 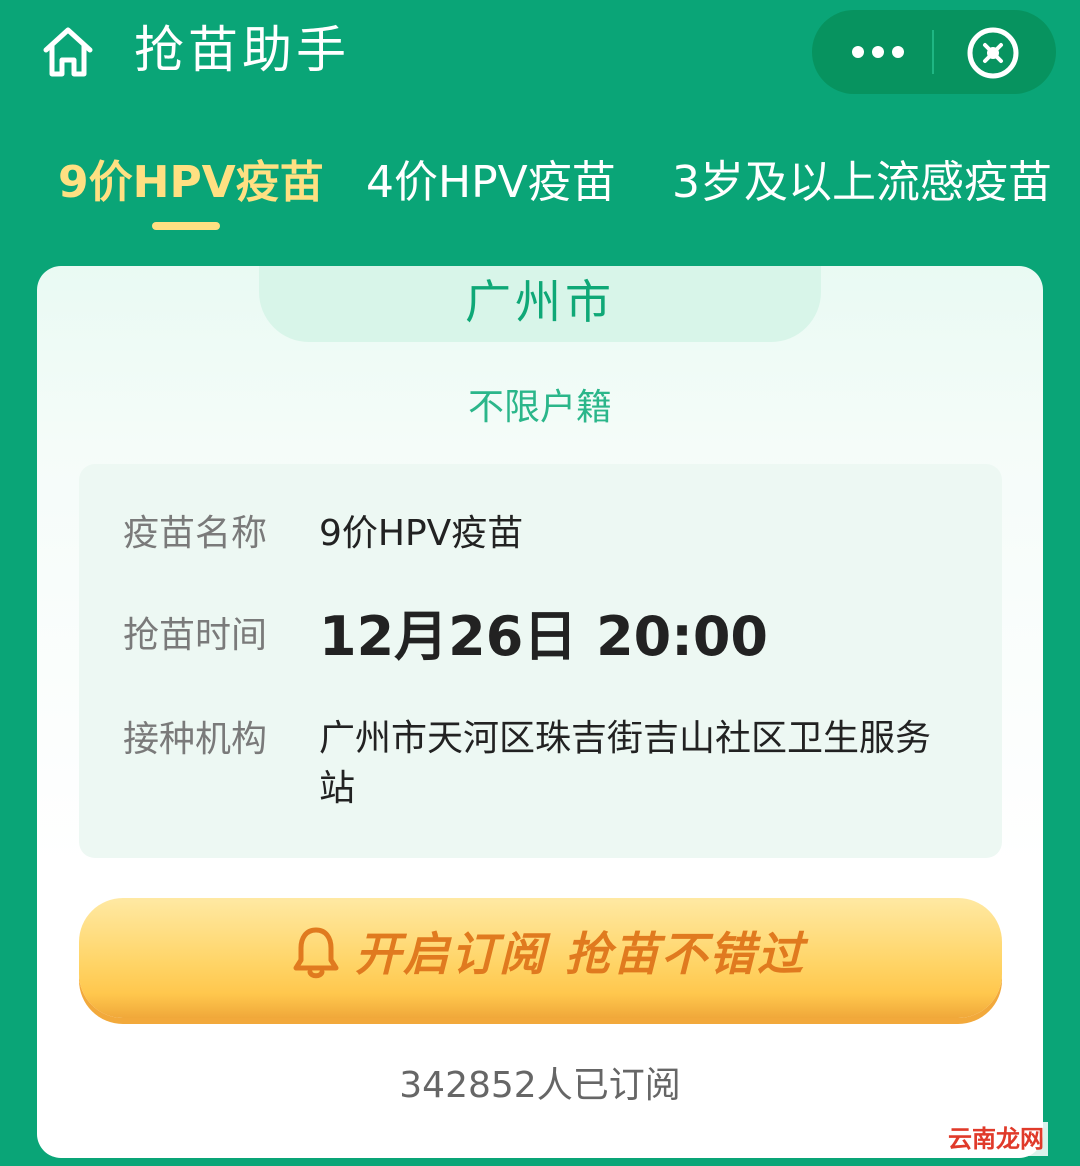 What do you see at coordinates (993, 53) in the screenshot?
I see `close-icon` at bounding box center [993, 53].